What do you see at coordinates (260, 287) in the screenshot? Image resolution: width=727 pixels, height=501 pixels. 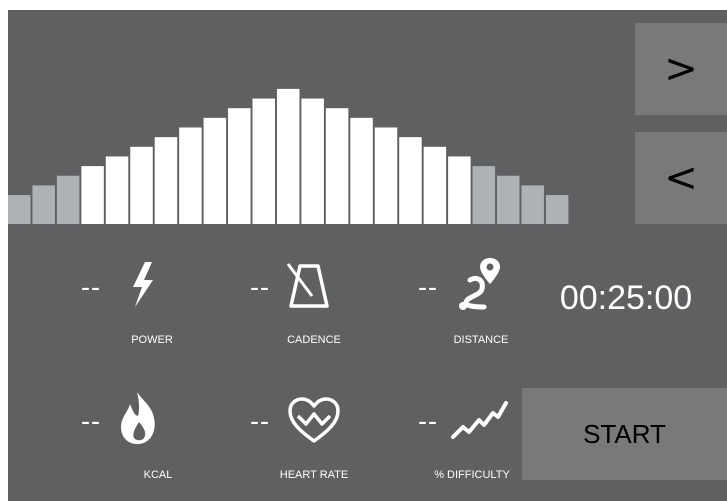 I see `cadence-value: --` at bounding box center [260, 287].